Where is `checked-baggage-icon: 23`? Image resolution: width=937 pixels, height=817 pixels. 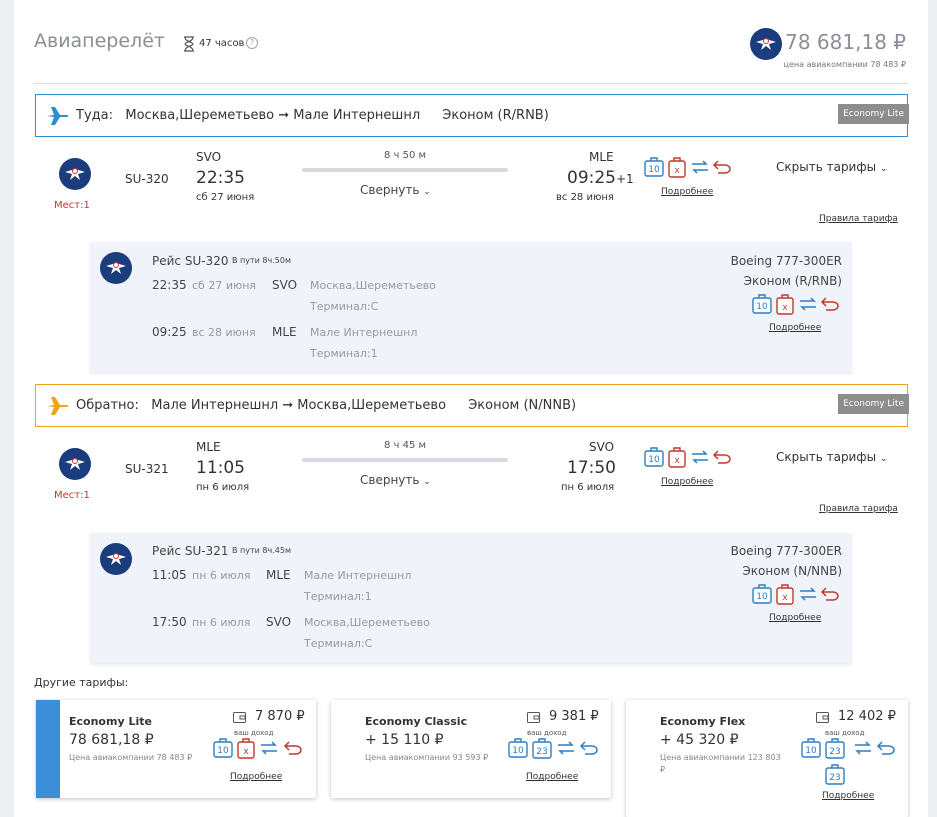
checked-baggage-icon: 23 is located at coordinates (542, 748).